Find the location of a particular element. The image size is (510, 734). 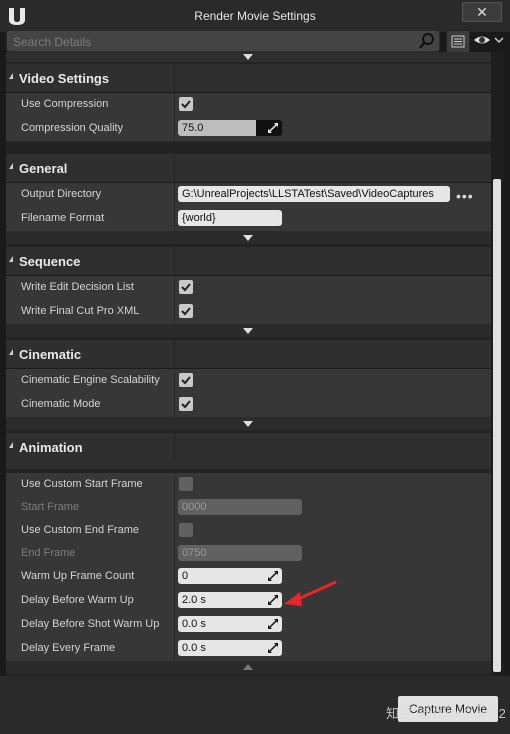

write-edl-checkbox is located at coordinates (186, 287).